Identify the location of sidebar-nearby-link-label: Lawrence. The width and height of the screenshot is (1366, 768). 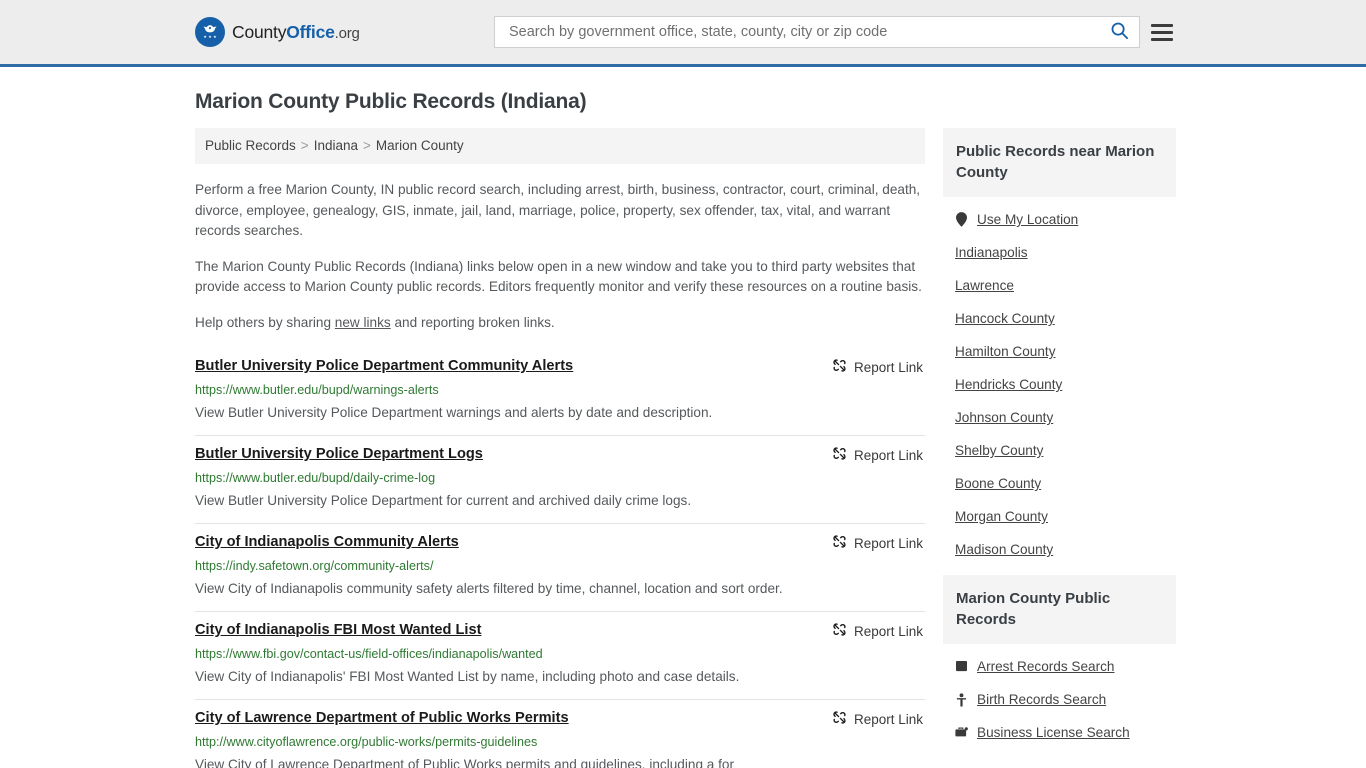
(984, 285).